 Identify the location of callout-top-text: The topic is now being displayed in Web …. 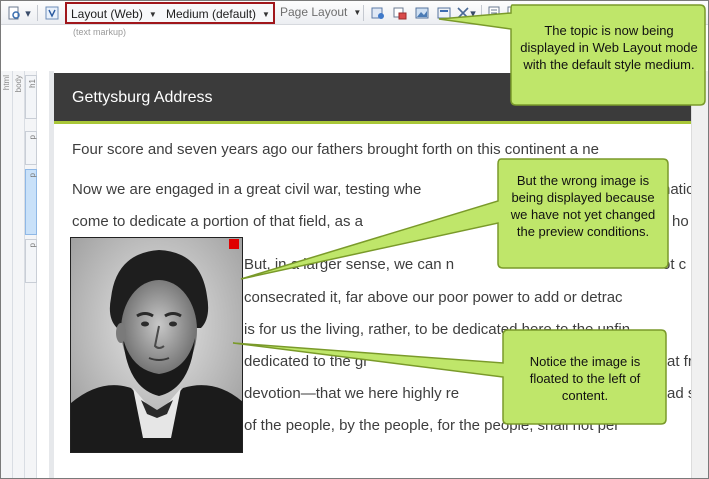
(609, 47).